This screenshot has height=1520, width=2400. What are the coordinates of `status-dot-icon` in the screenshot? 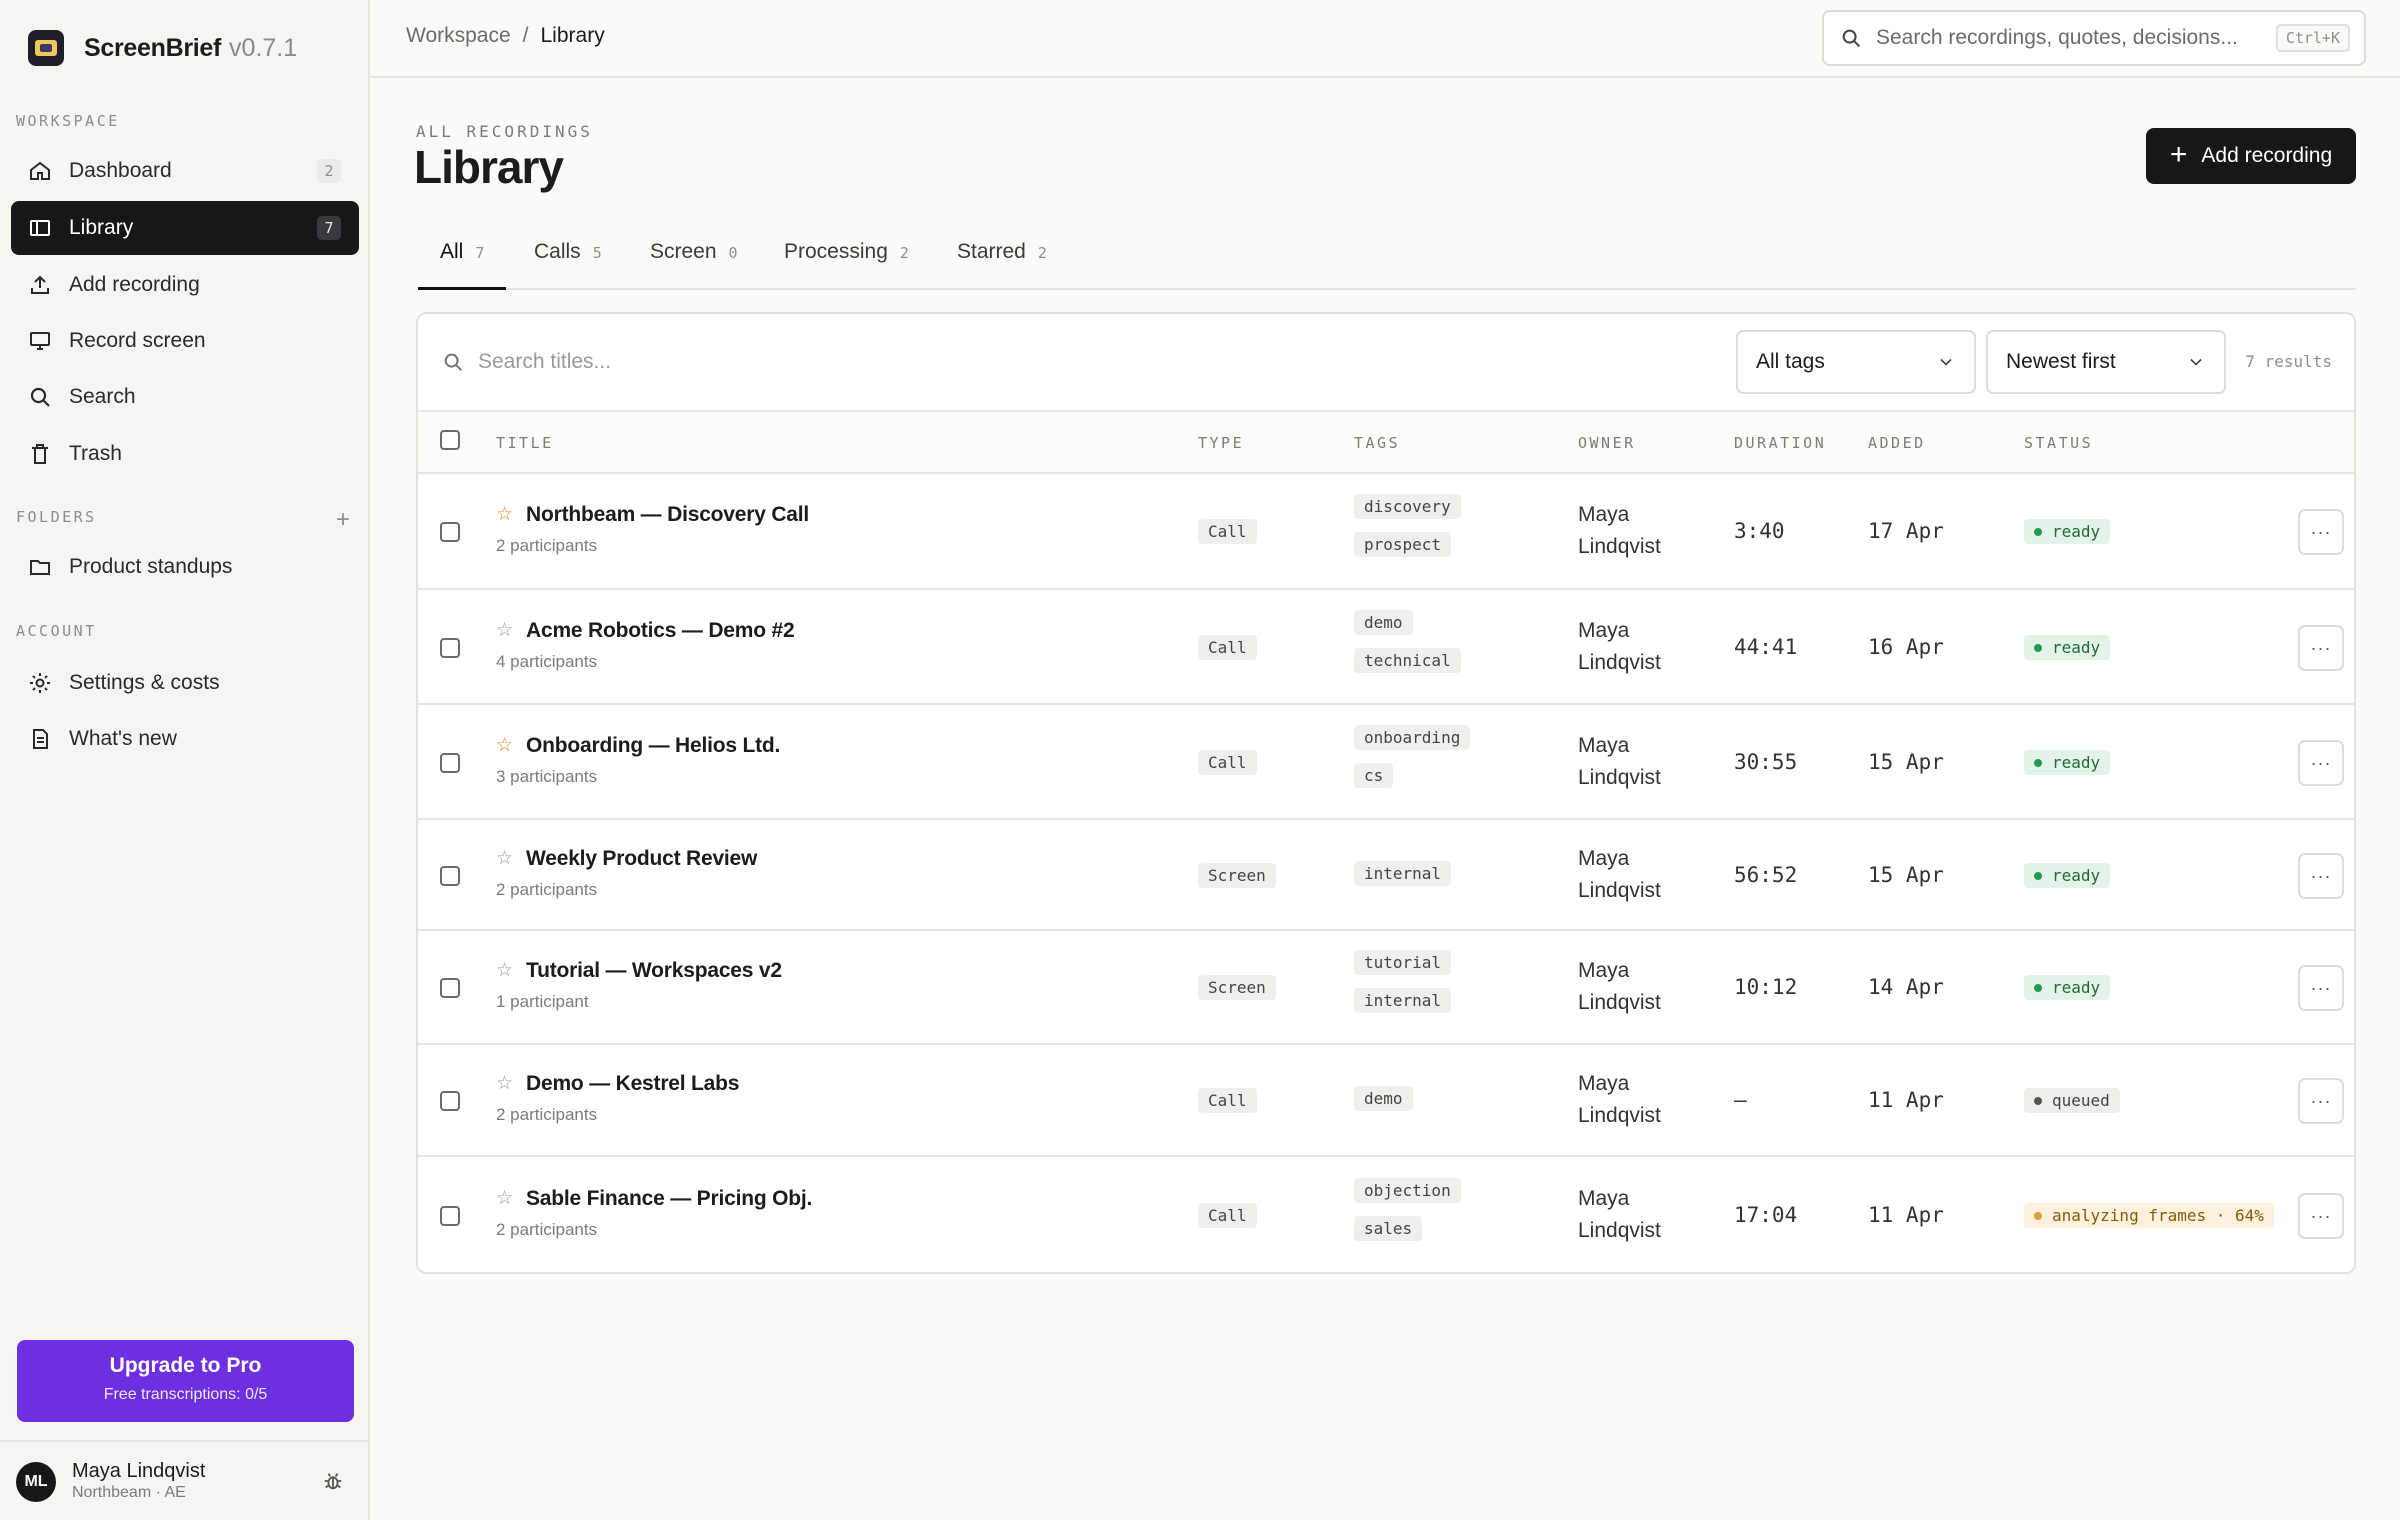 It's located at (2038, 531).